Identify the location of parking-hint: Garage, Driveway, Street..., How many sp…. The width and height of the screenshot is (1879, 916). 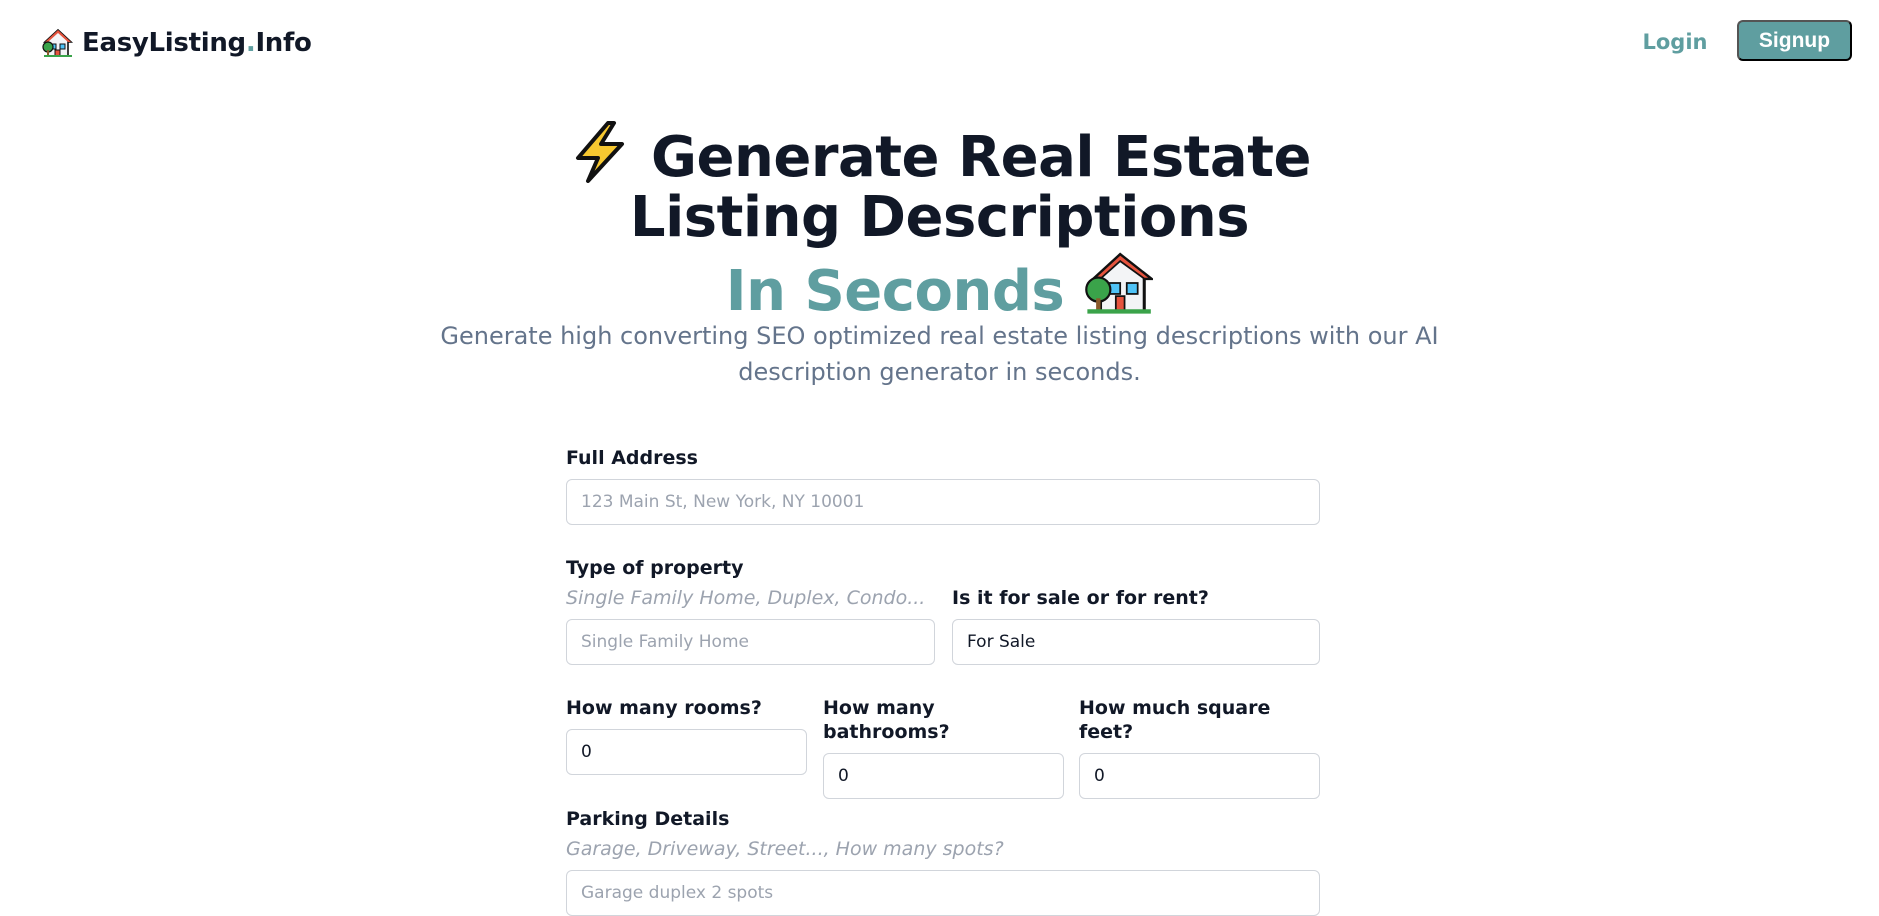
(785, 849).